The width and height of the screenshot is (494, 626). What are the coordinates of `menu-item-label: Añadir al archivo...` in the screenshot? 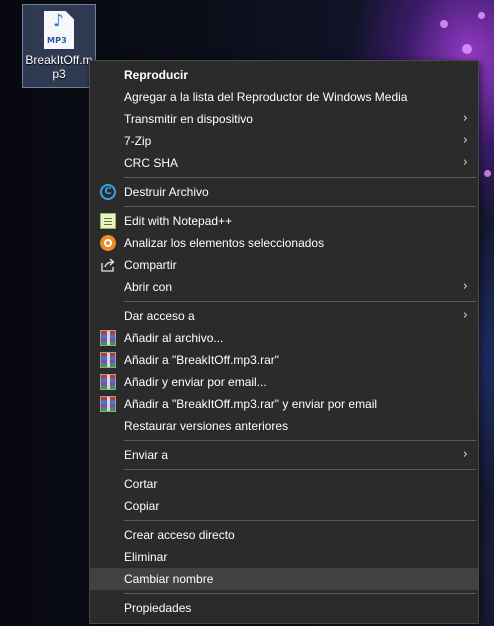 It's located at (174, 338).